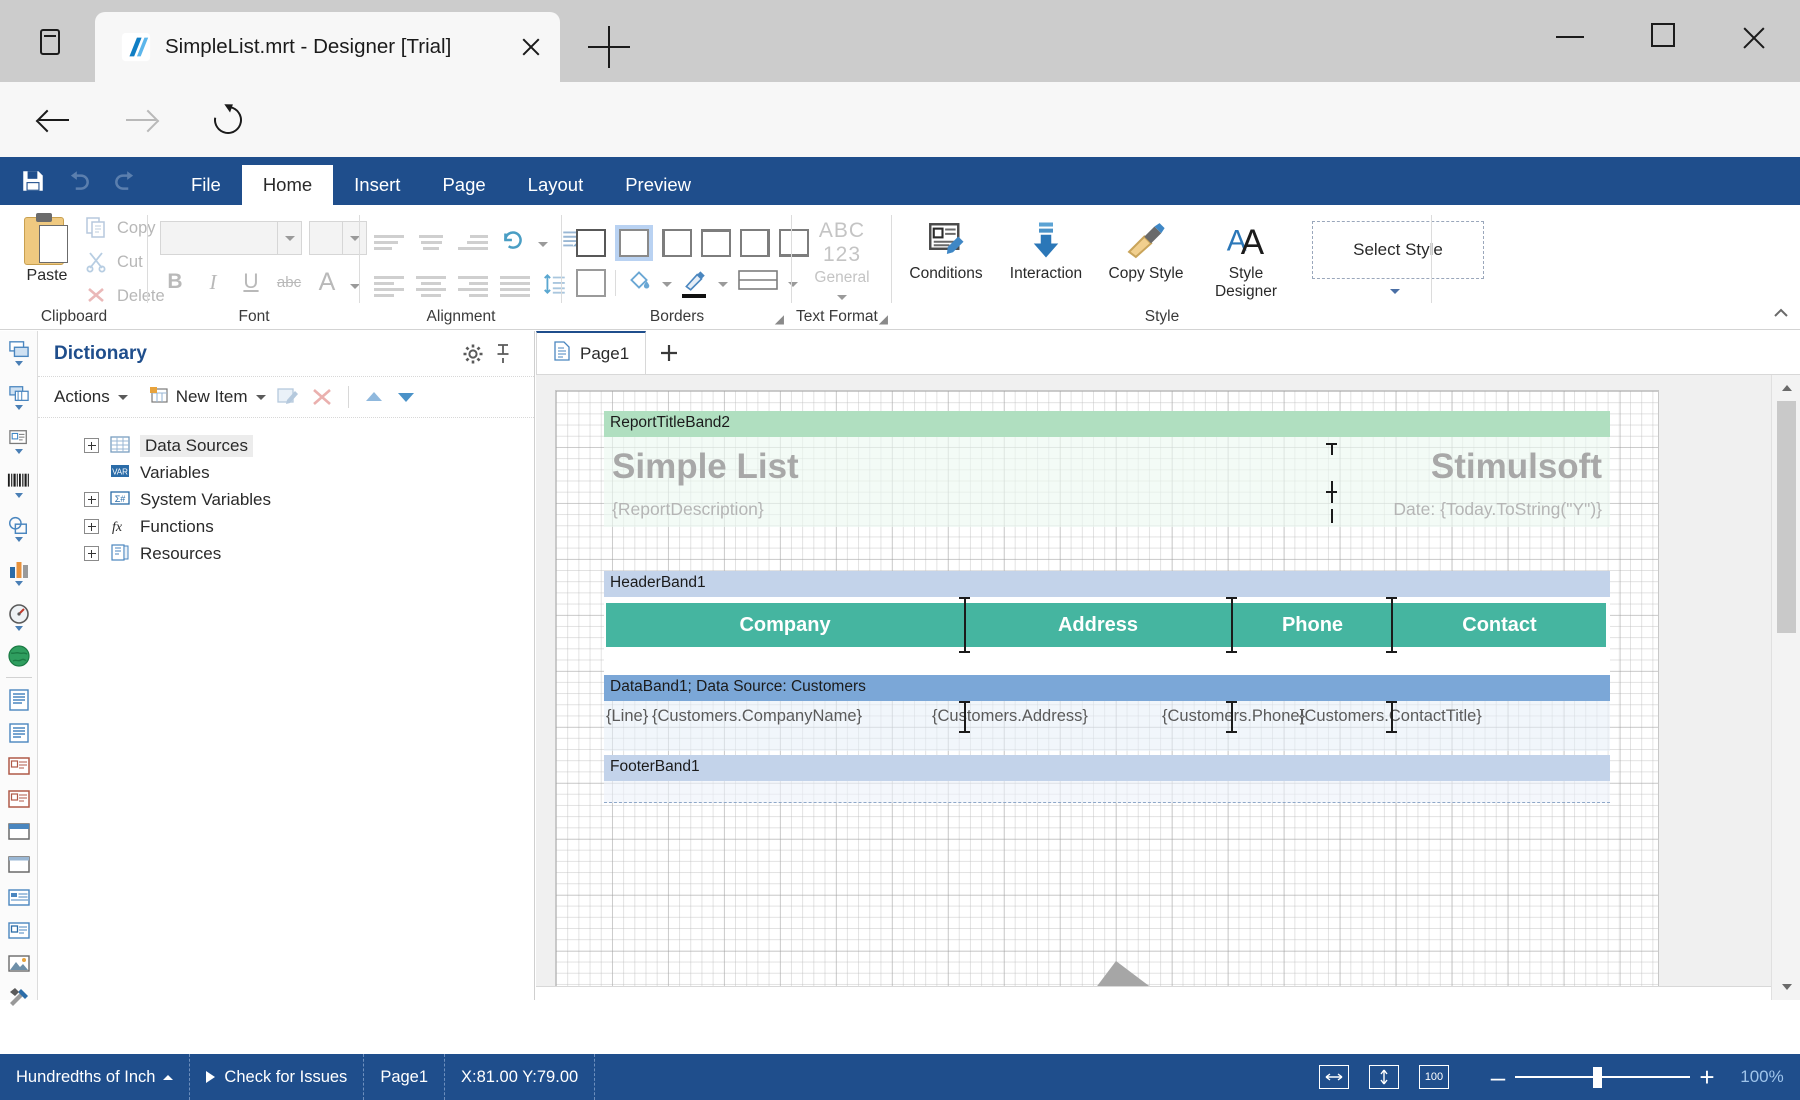 Image resolution: width=1800 pixels, height=1100 pixels. What do you see at coordinates (1398, 250) in the screenshot?
I see `select-style-combo: Select Style` at bounding box center [1398, 250].